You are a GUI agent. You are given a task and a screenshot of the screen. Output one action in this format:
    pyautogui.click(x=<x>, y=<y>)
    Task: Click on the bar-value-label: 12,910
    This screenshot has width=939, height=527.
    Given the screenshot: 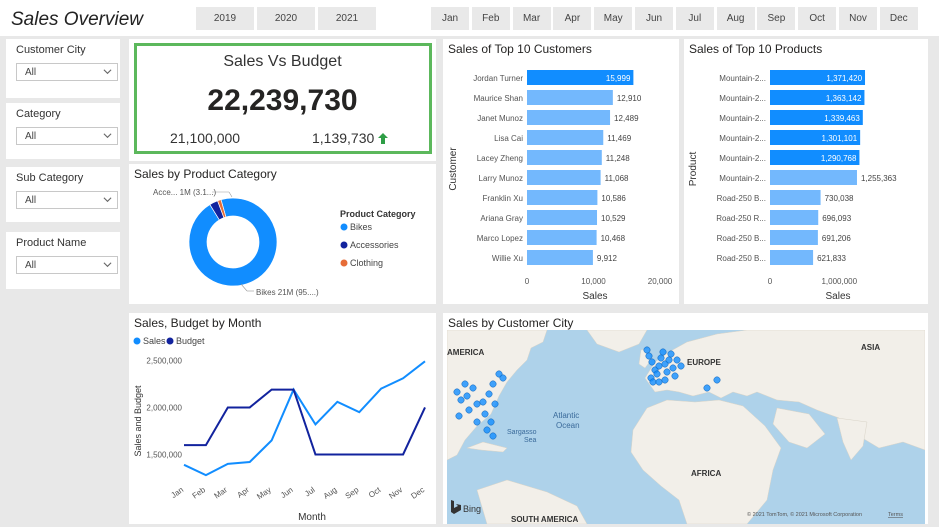 What is the action you would take?
    pyautogui.click(x=629, y=98)
    